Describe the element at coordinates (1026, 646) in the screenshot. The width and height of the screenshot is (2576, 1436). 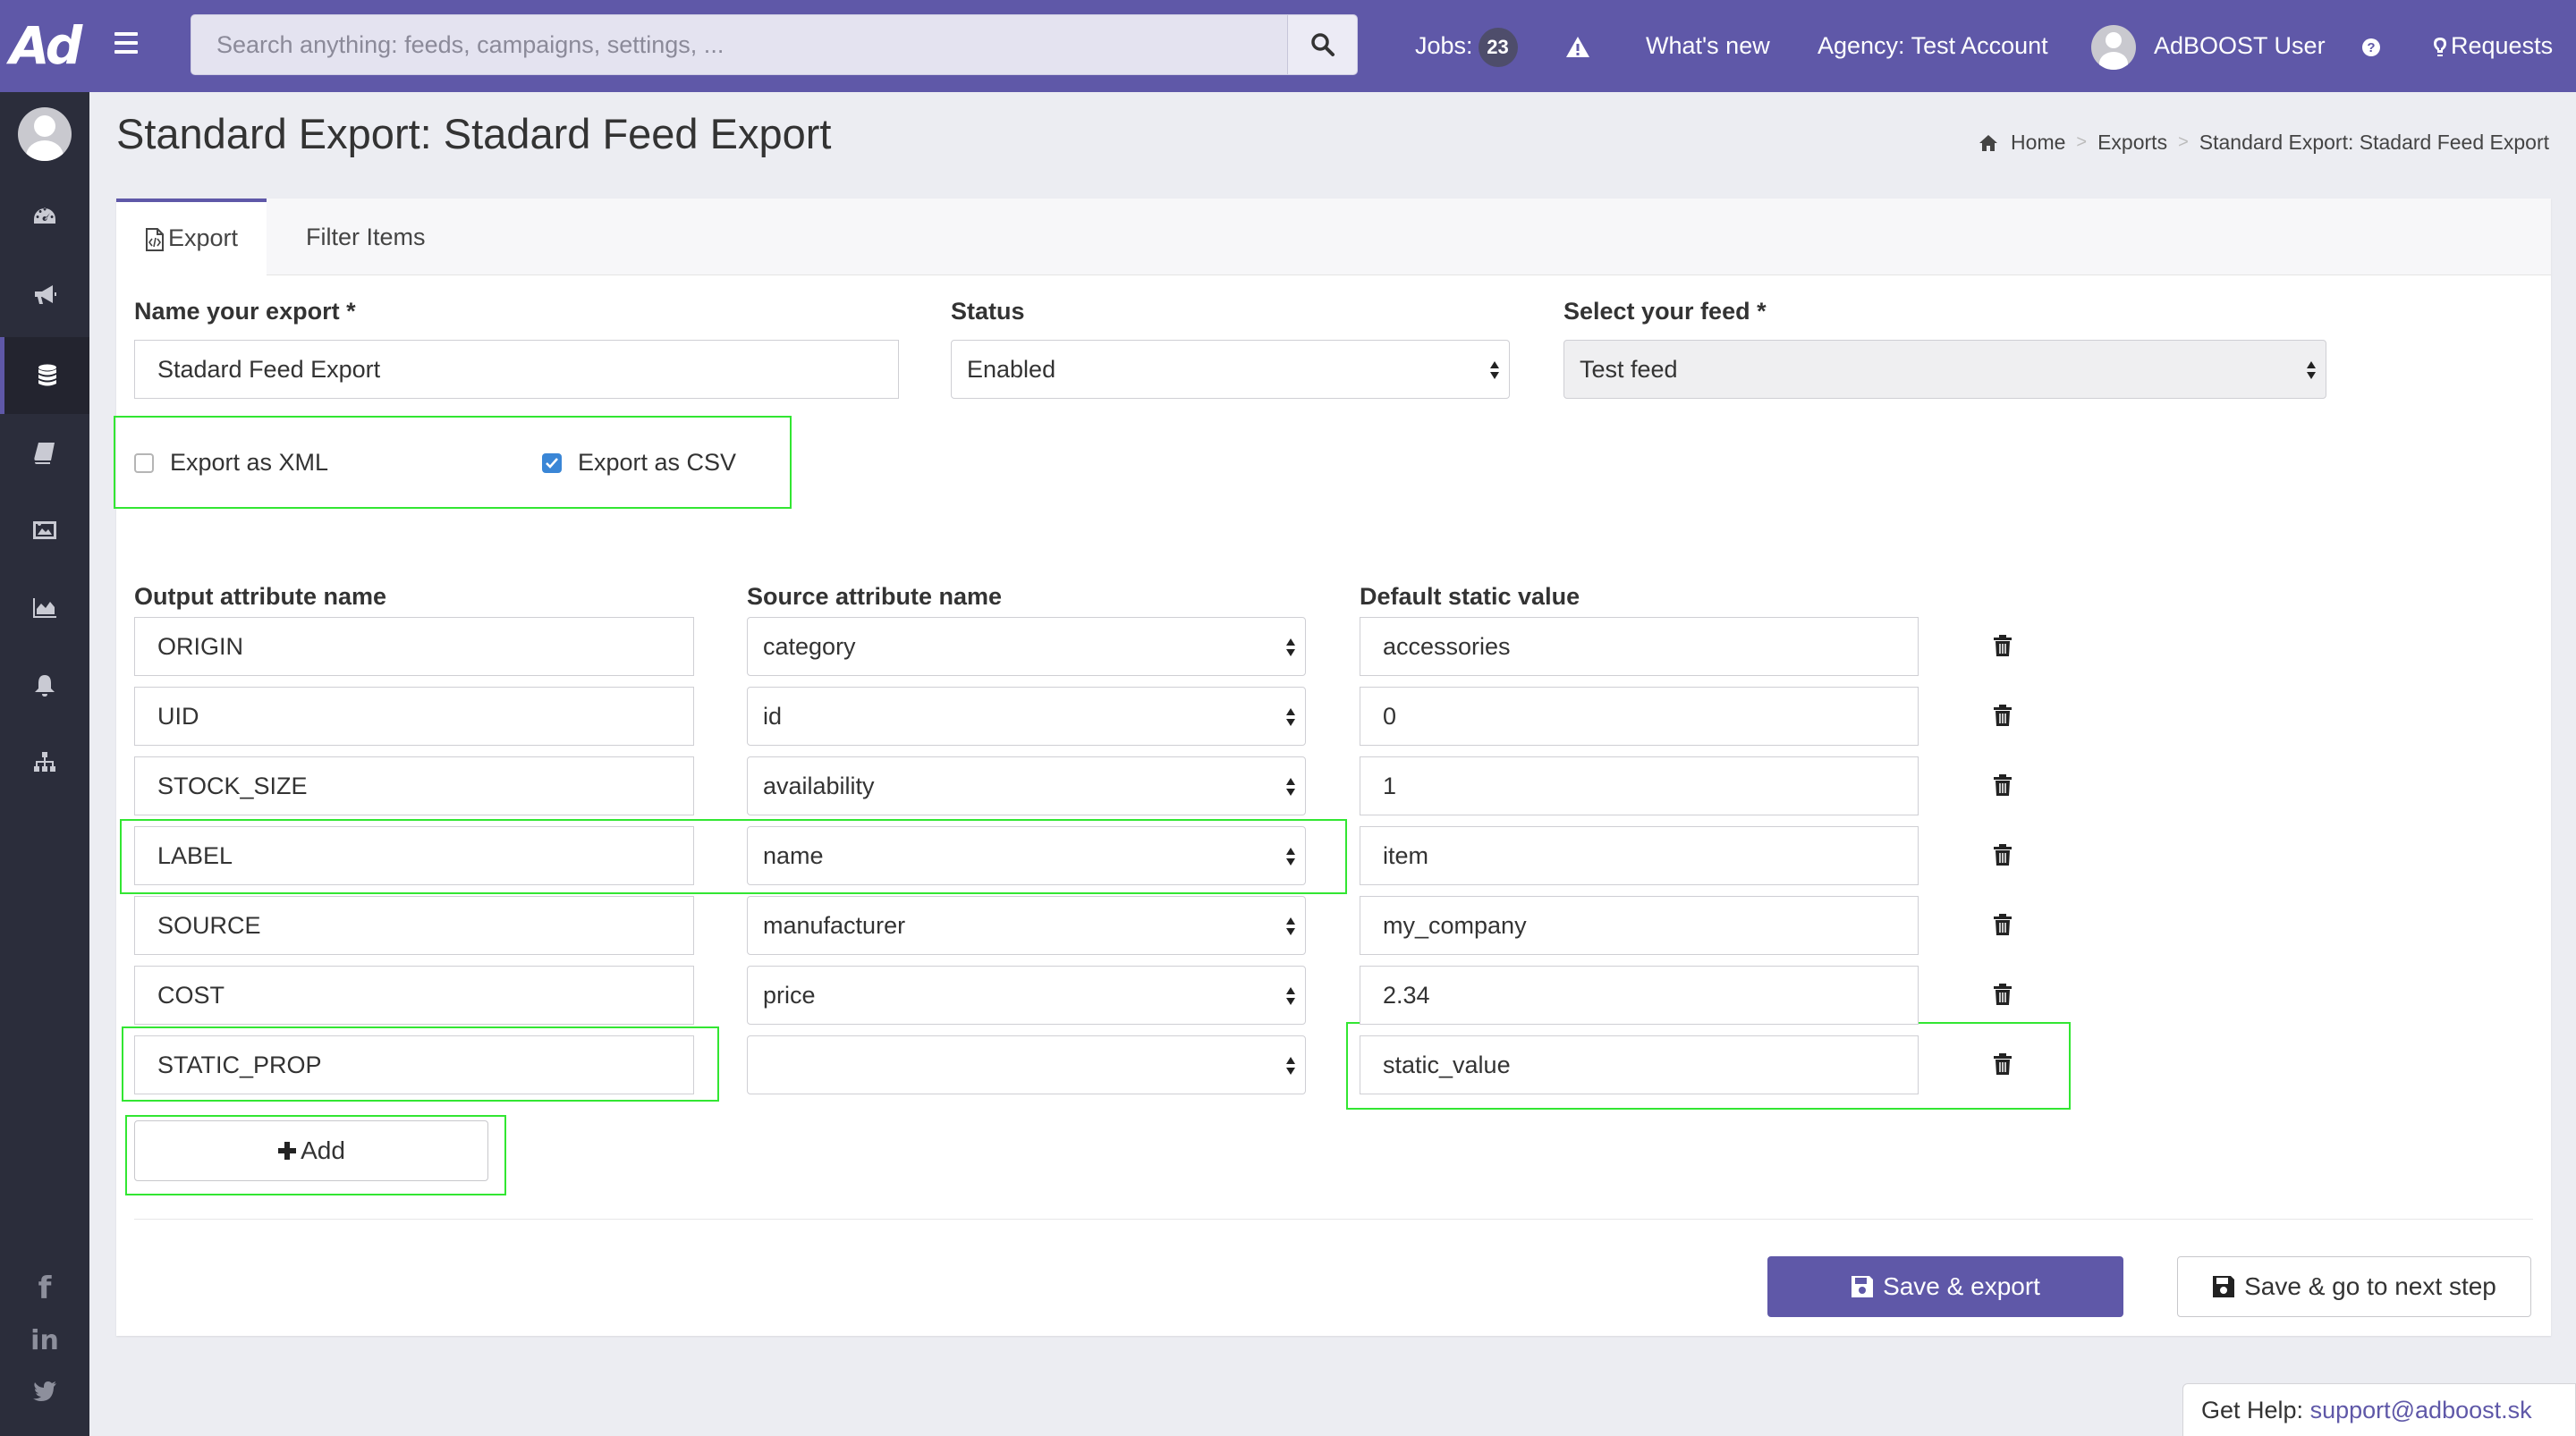
I see `source-attribute-select: category` at that location.